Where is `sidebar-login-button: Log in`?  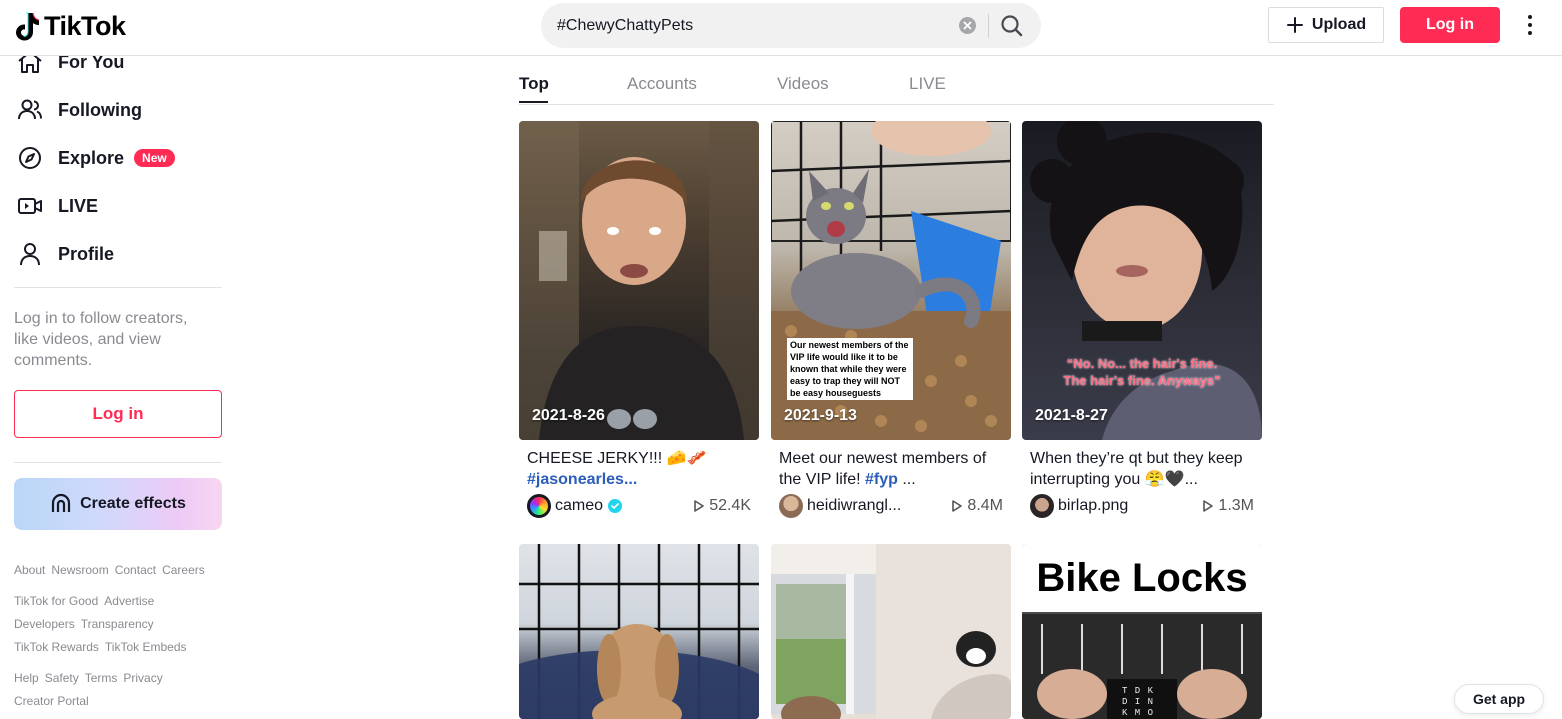
sidebar-login-button: Log in is located at coordinates (118, 414).